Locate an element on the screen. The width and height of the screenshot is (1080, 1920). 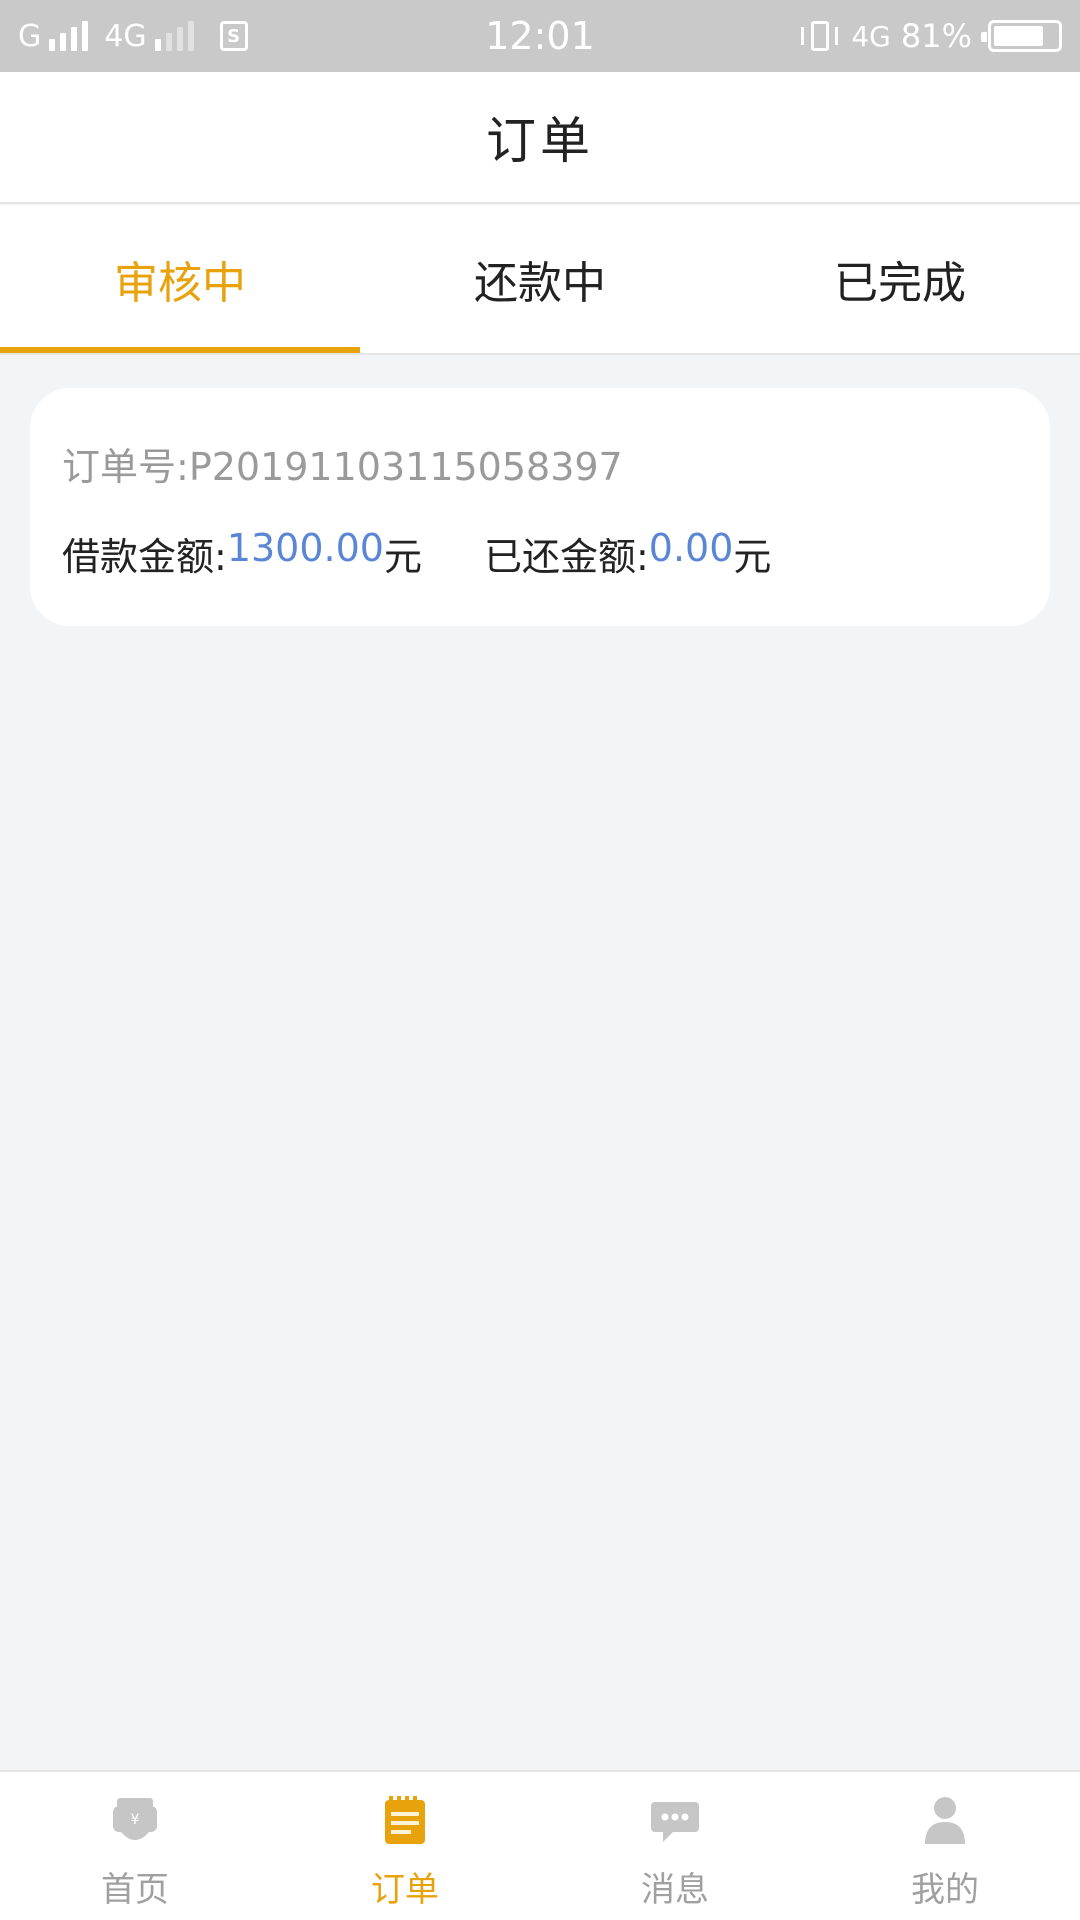
message-bubble-icon is located at coordinates (675, 1822).